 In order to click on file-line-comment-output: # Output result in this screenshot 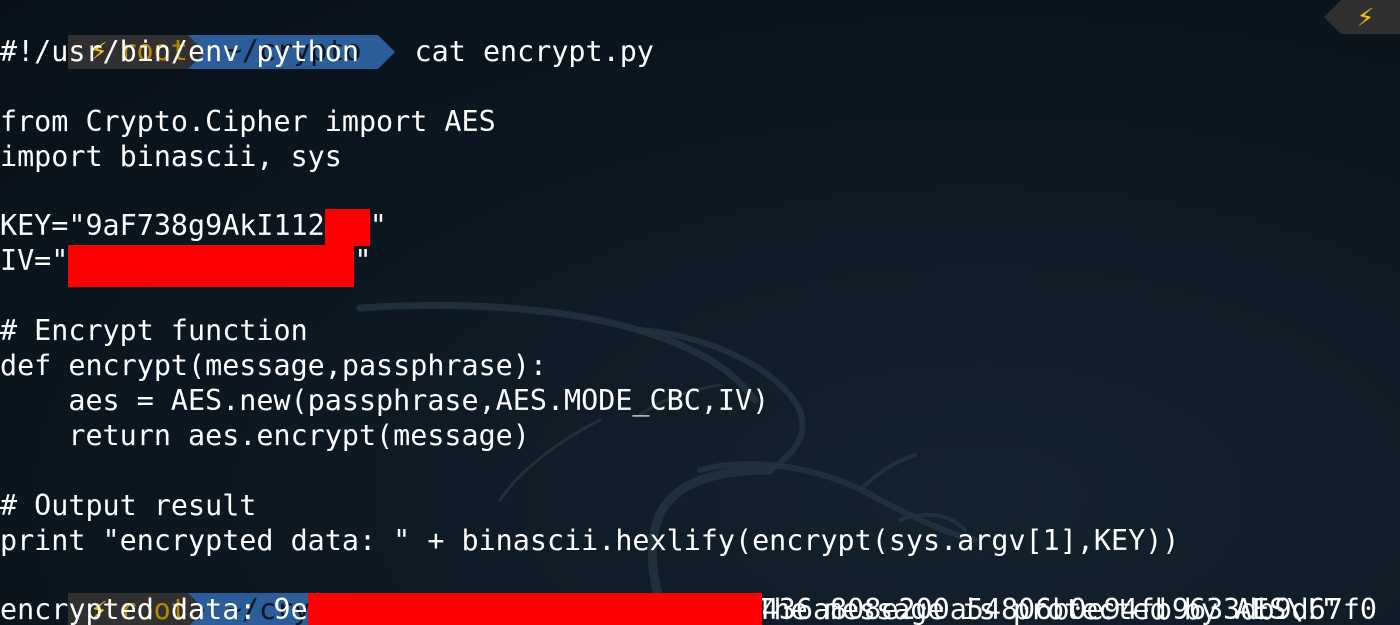, I will do `click(128, 505)`.